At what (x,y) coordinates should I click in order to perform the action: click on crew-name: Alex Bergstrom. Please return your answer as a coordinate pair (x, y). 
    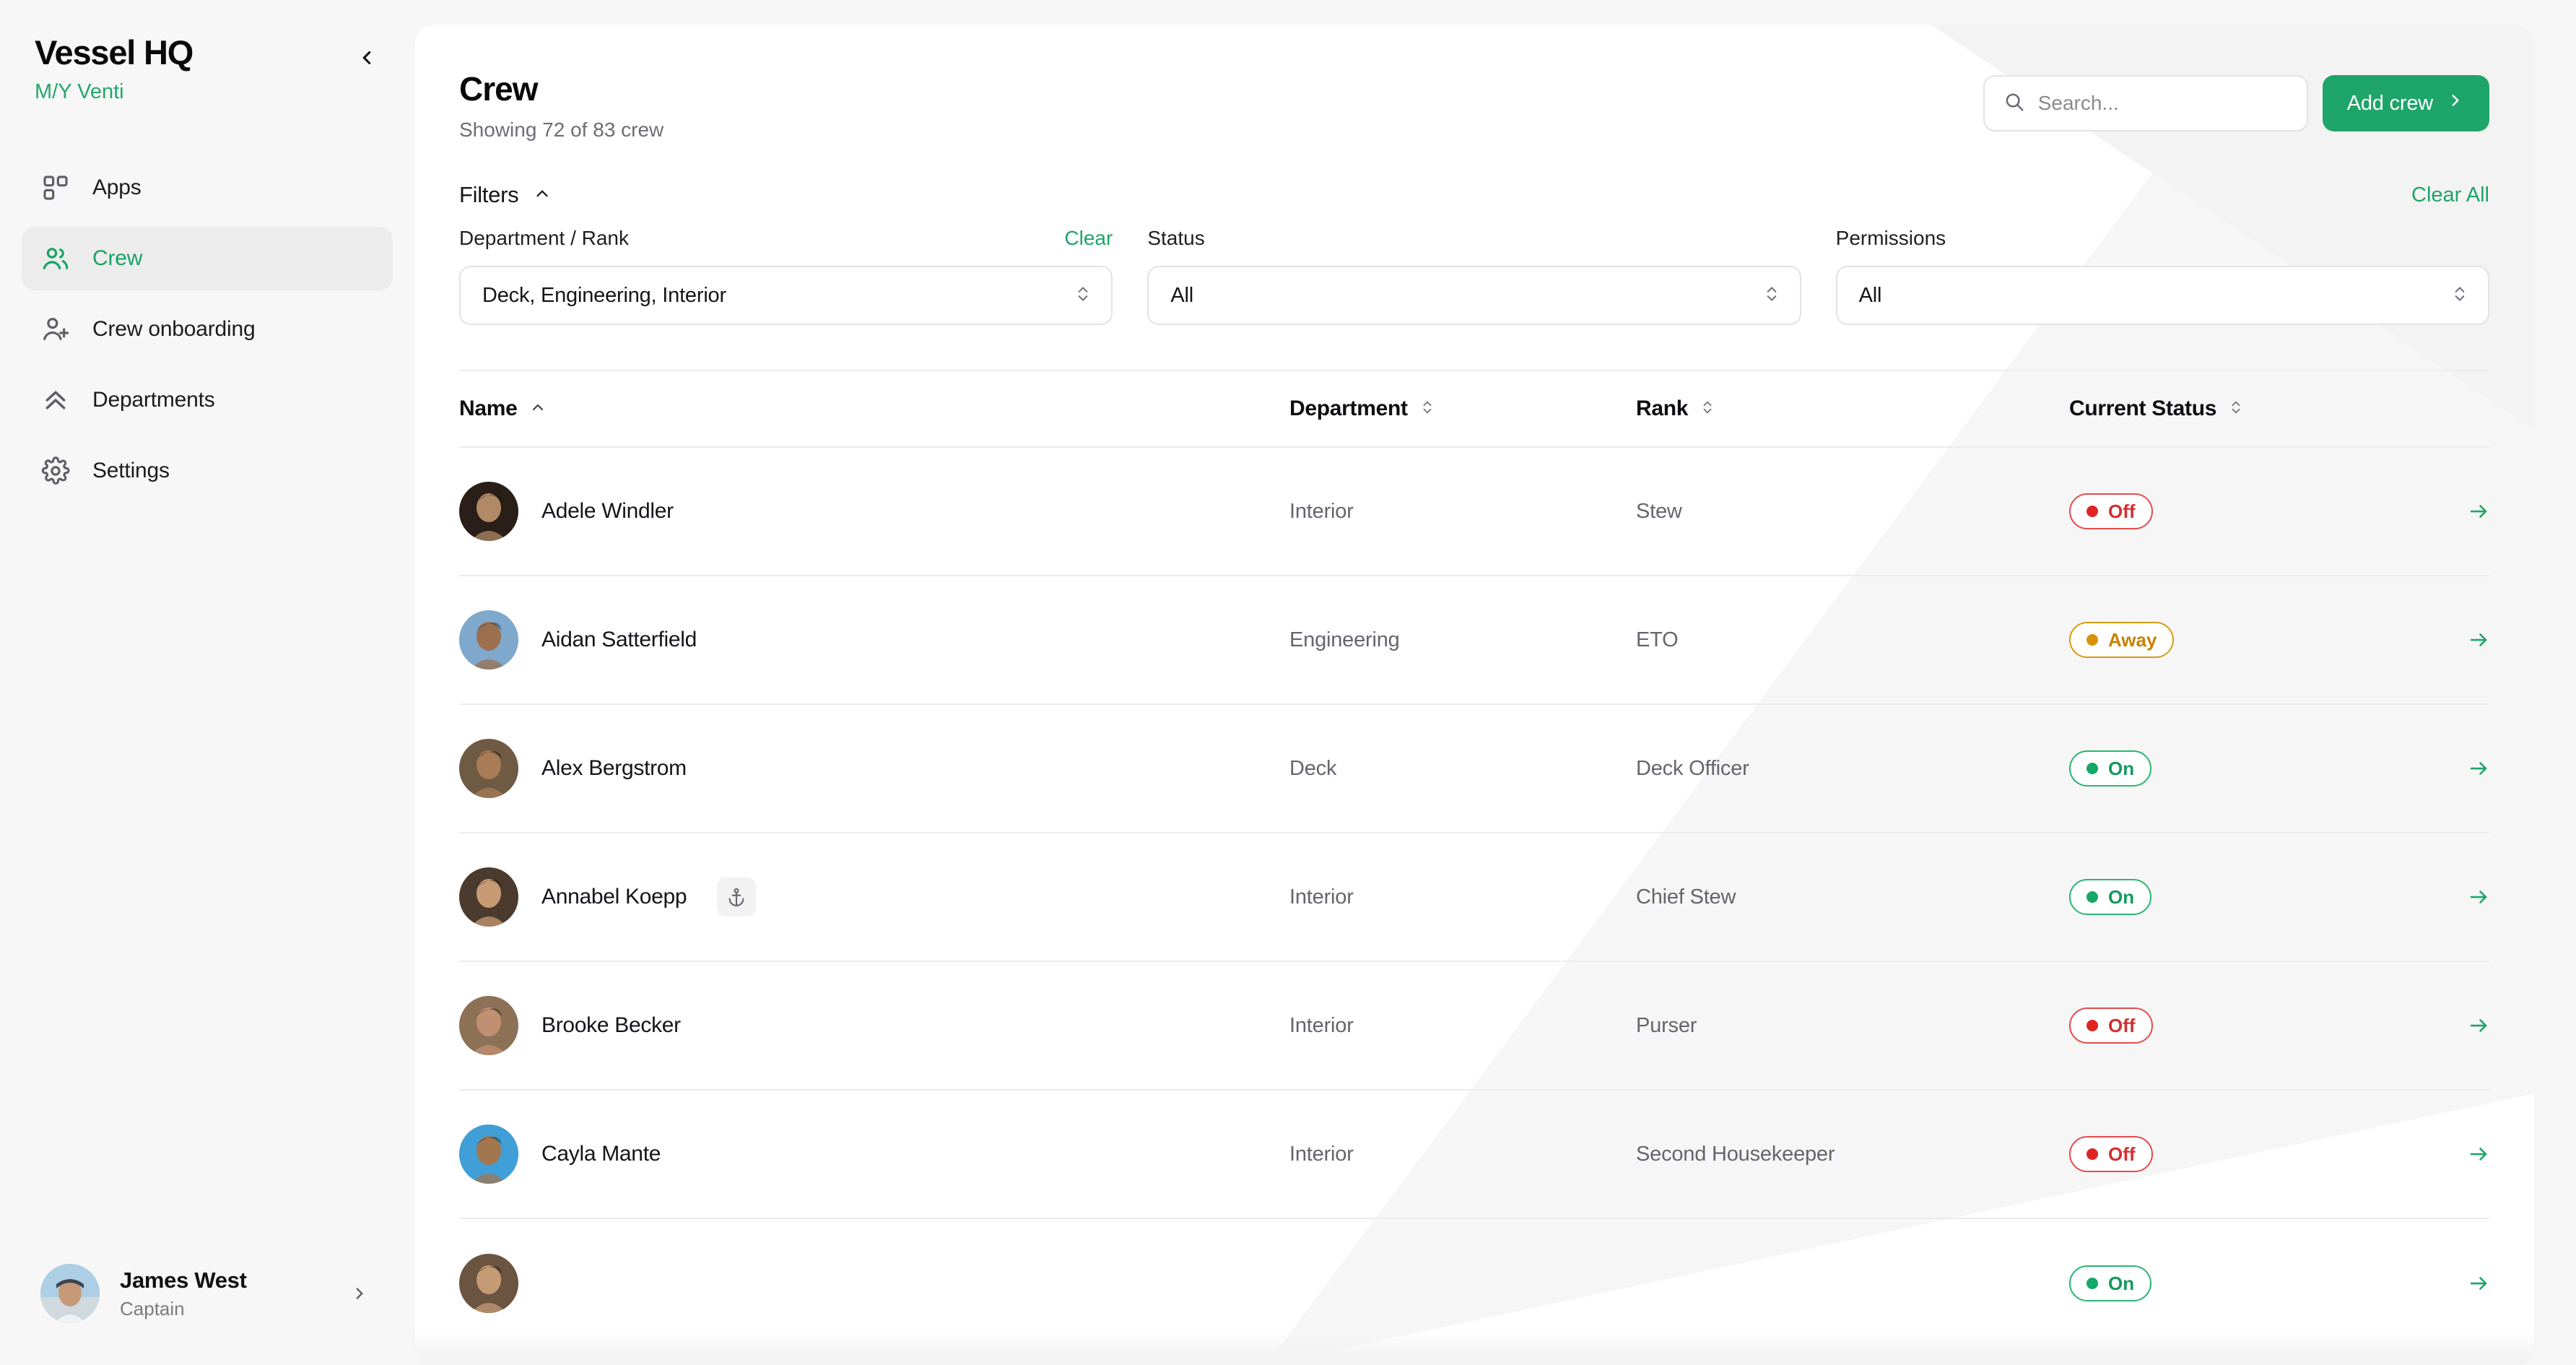
    Looking at the image, I should click on (614, 768).